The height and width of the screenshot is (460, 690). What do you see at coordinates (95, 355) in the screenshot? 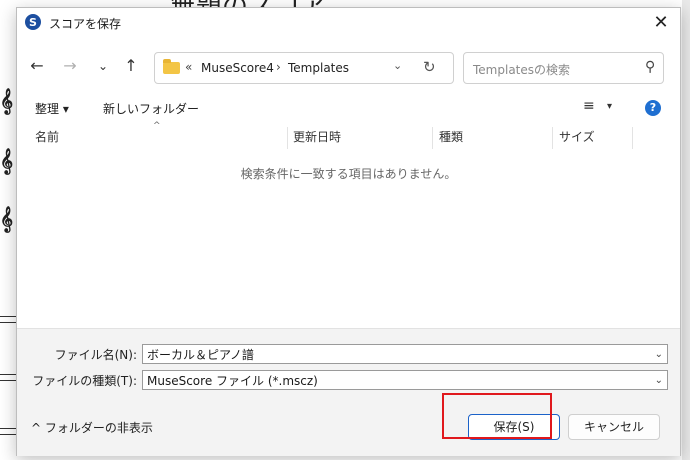
I see `filename-label: ファイル名(N):` at bounding box center [95, 355].